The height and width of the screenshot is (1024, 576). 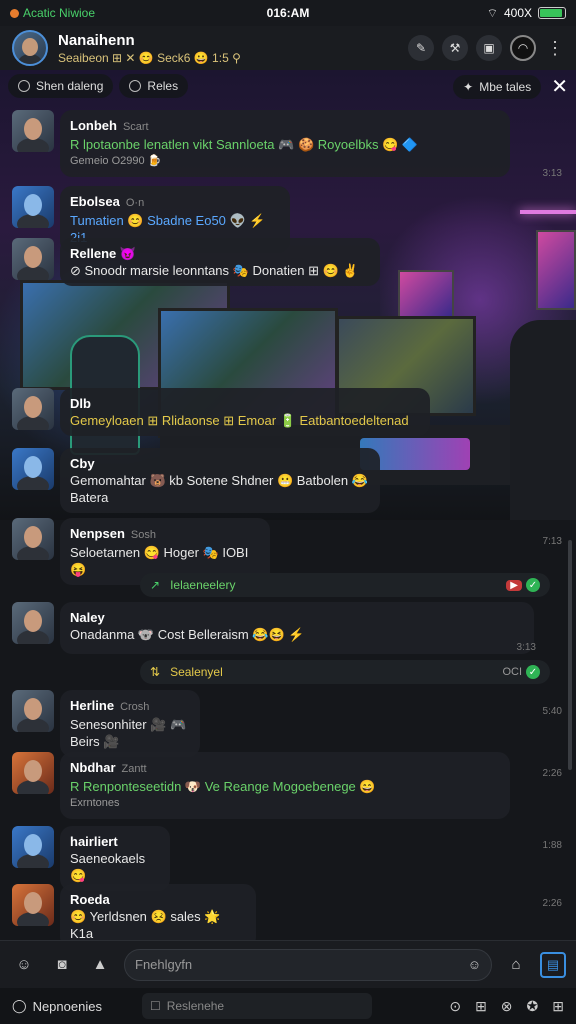 I want to click on gallery-icon: ▣, so click(x=489, y=48).